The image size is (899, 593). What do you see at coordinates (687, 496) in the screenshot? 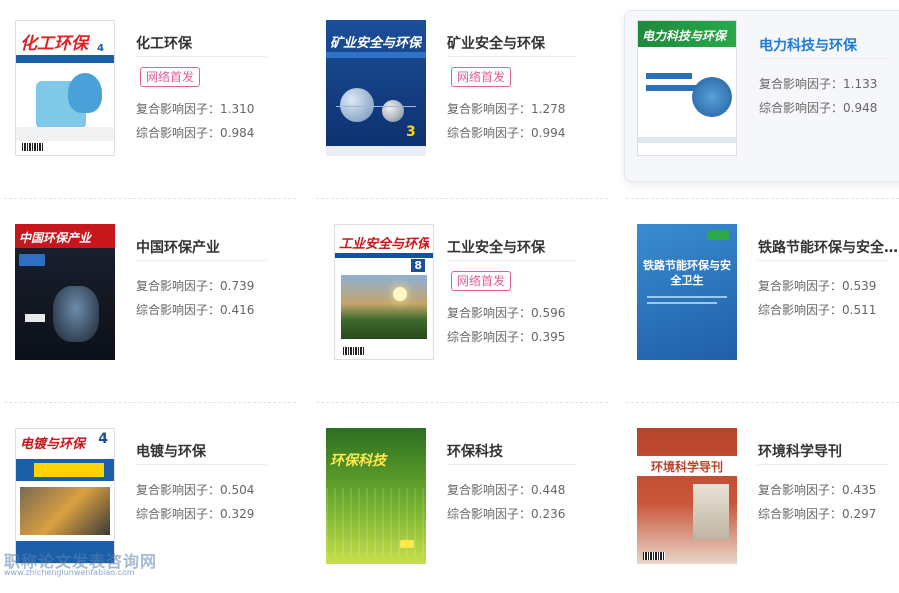
I see `journal-cover: 环境科学导刊` at bounding box center [687, 496].